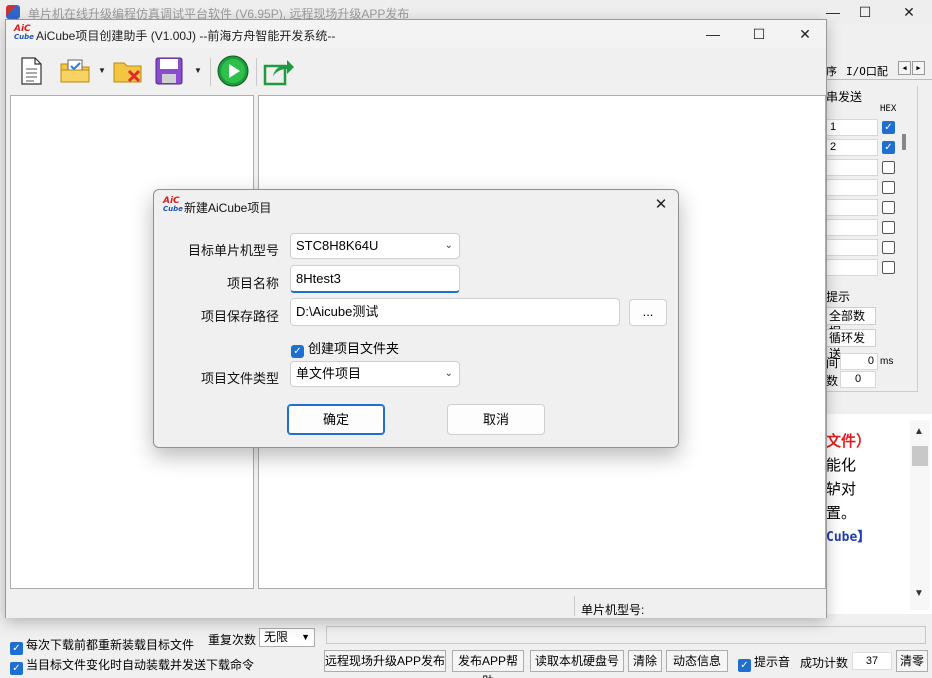 The height and width of the screenshot is (678, 932). What do you see at coordinates (851, 323) in the screenshot?
I see `send-all-data-button: 全部数据` at bounding box center [851, 323].